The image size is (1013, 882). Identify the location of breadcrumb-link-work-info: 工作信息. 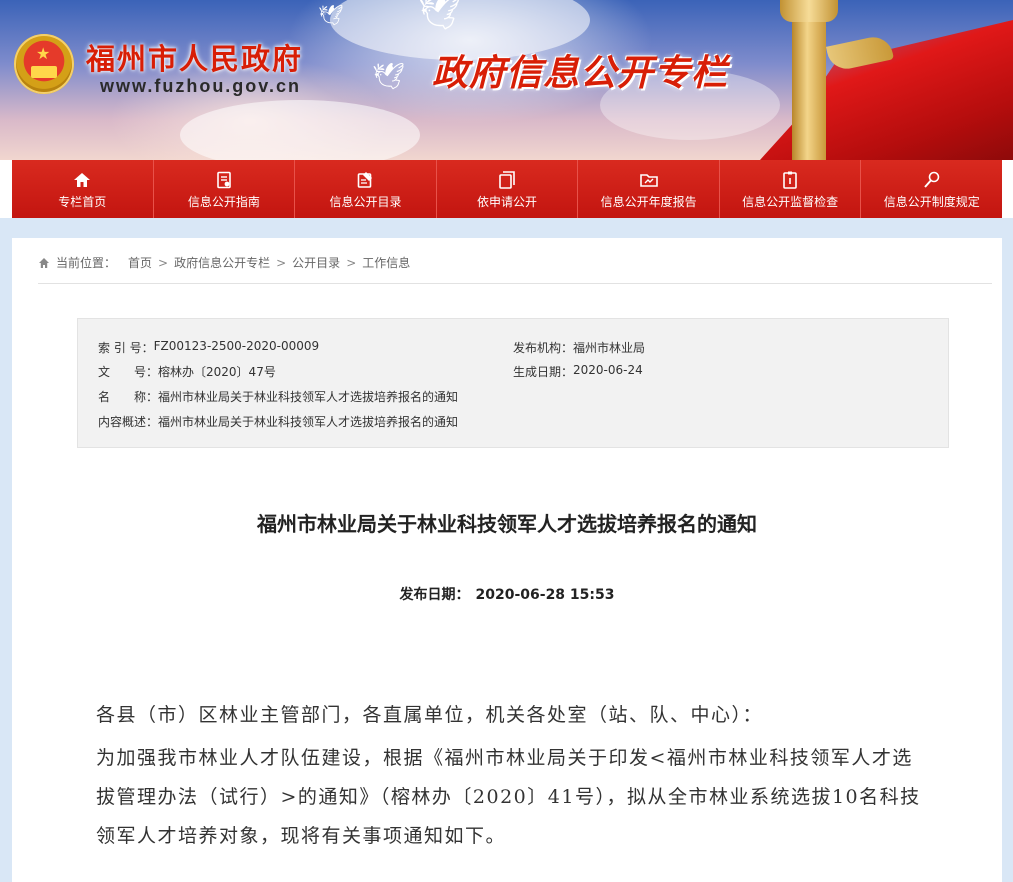
(386, 262).